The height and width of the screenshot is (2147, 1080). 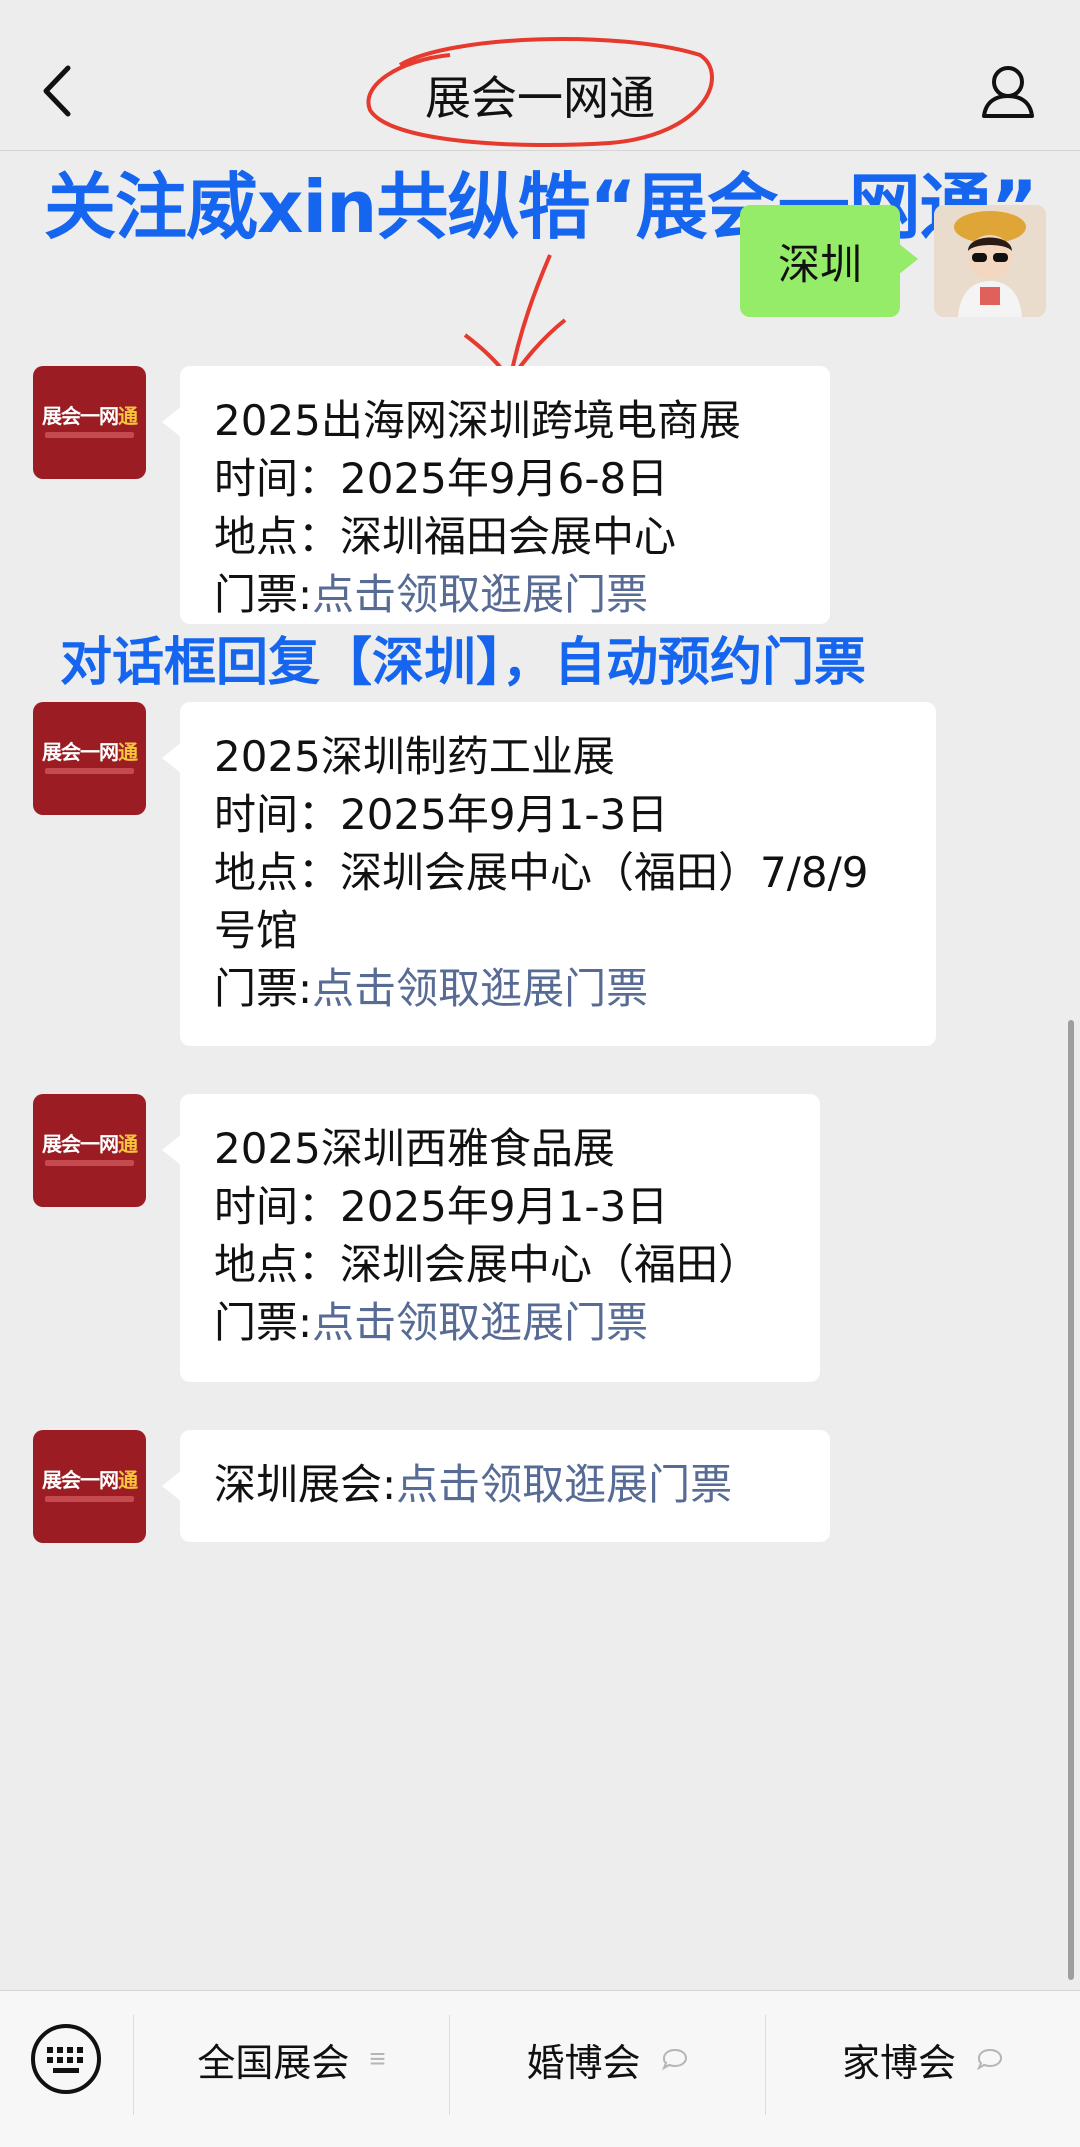 What do you see at coordinates (305, 1484) in the screenshot?
I see `shenzhen-expo-label: 深圳展会:` at bounding box center [305, 1484].